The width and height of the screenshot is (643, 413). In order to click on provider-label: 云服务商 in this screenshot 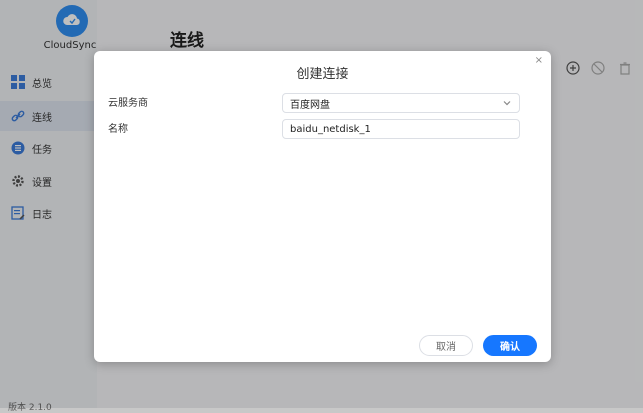, I will do `click(128, 103)`.